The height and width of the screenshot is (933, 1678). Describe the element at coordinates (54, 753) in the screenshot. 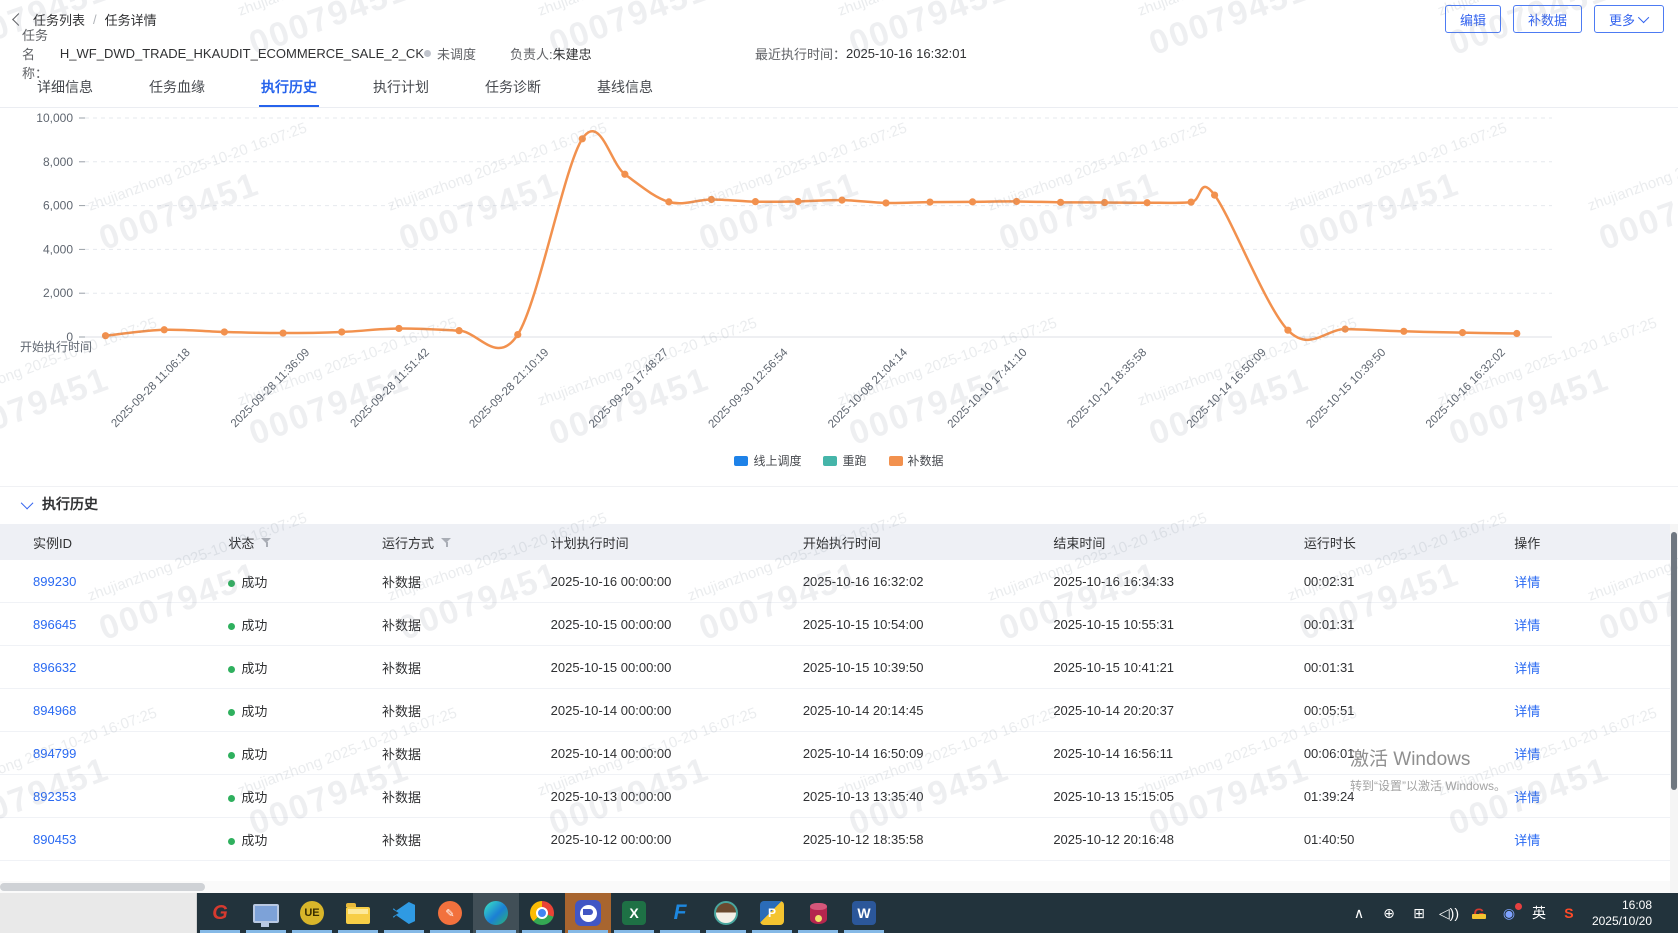

I see `instance-id-link: 894799` at that location.